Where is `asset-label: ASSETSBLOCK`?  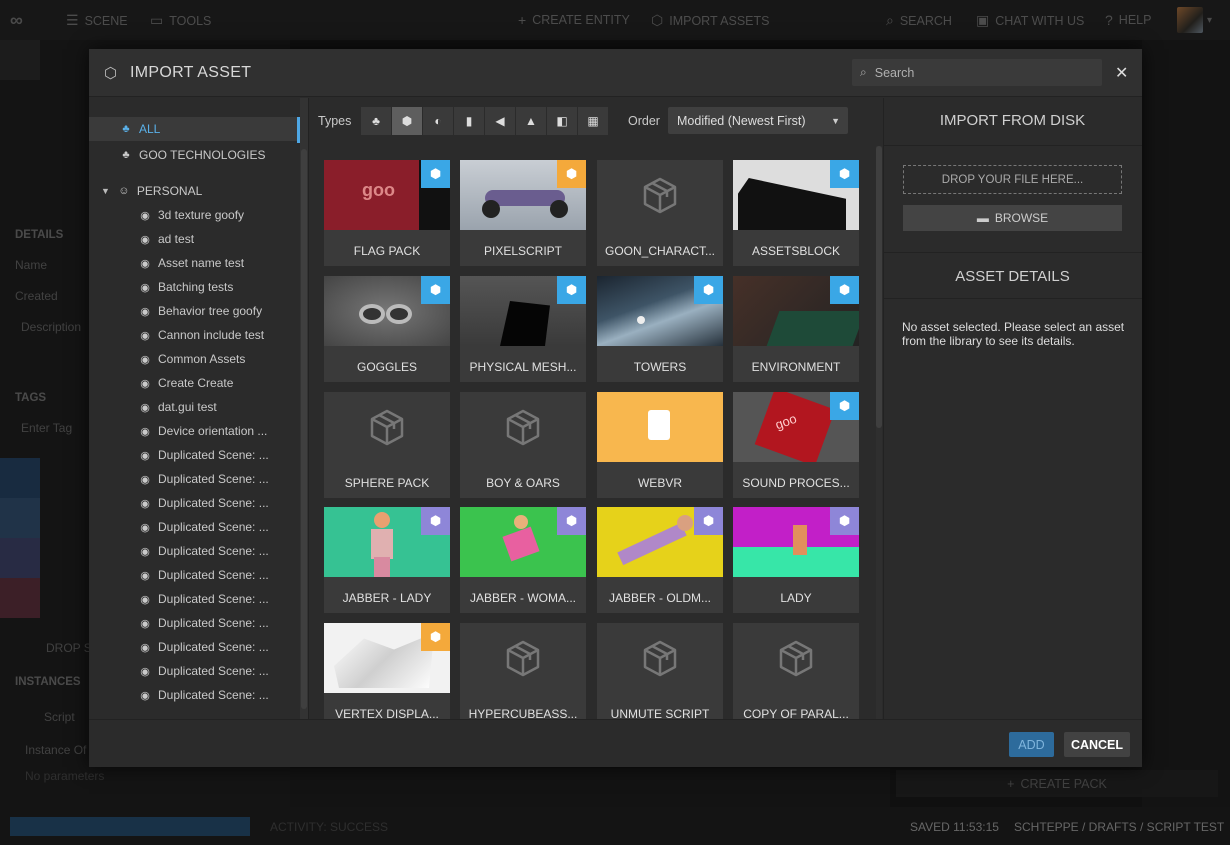
asset-label: ASSETSBLOCK is located at coordinates (796, 251).